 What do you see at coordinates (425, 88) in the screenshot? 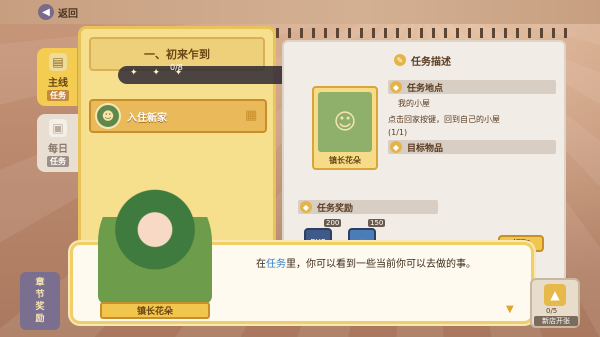
I see `location-header-text: 任务地点` at bounding box center [425, 88].